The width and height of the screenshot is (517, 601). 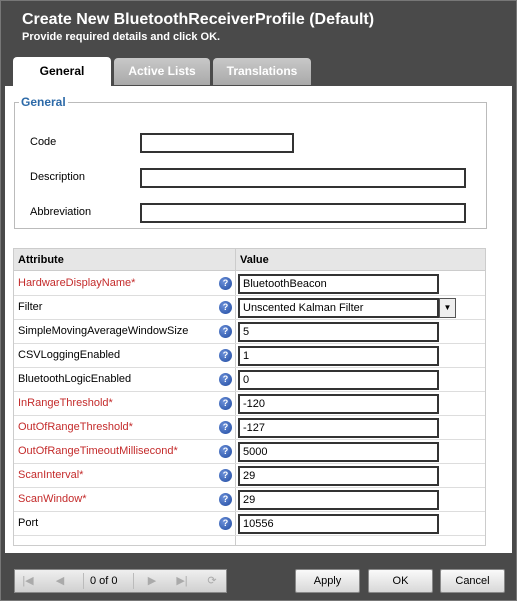 What do you see at coordinates (77, 283) in the screenshot?
I see `attribute-name: HardwareDisplayName*` at bounding box center [77, 283].